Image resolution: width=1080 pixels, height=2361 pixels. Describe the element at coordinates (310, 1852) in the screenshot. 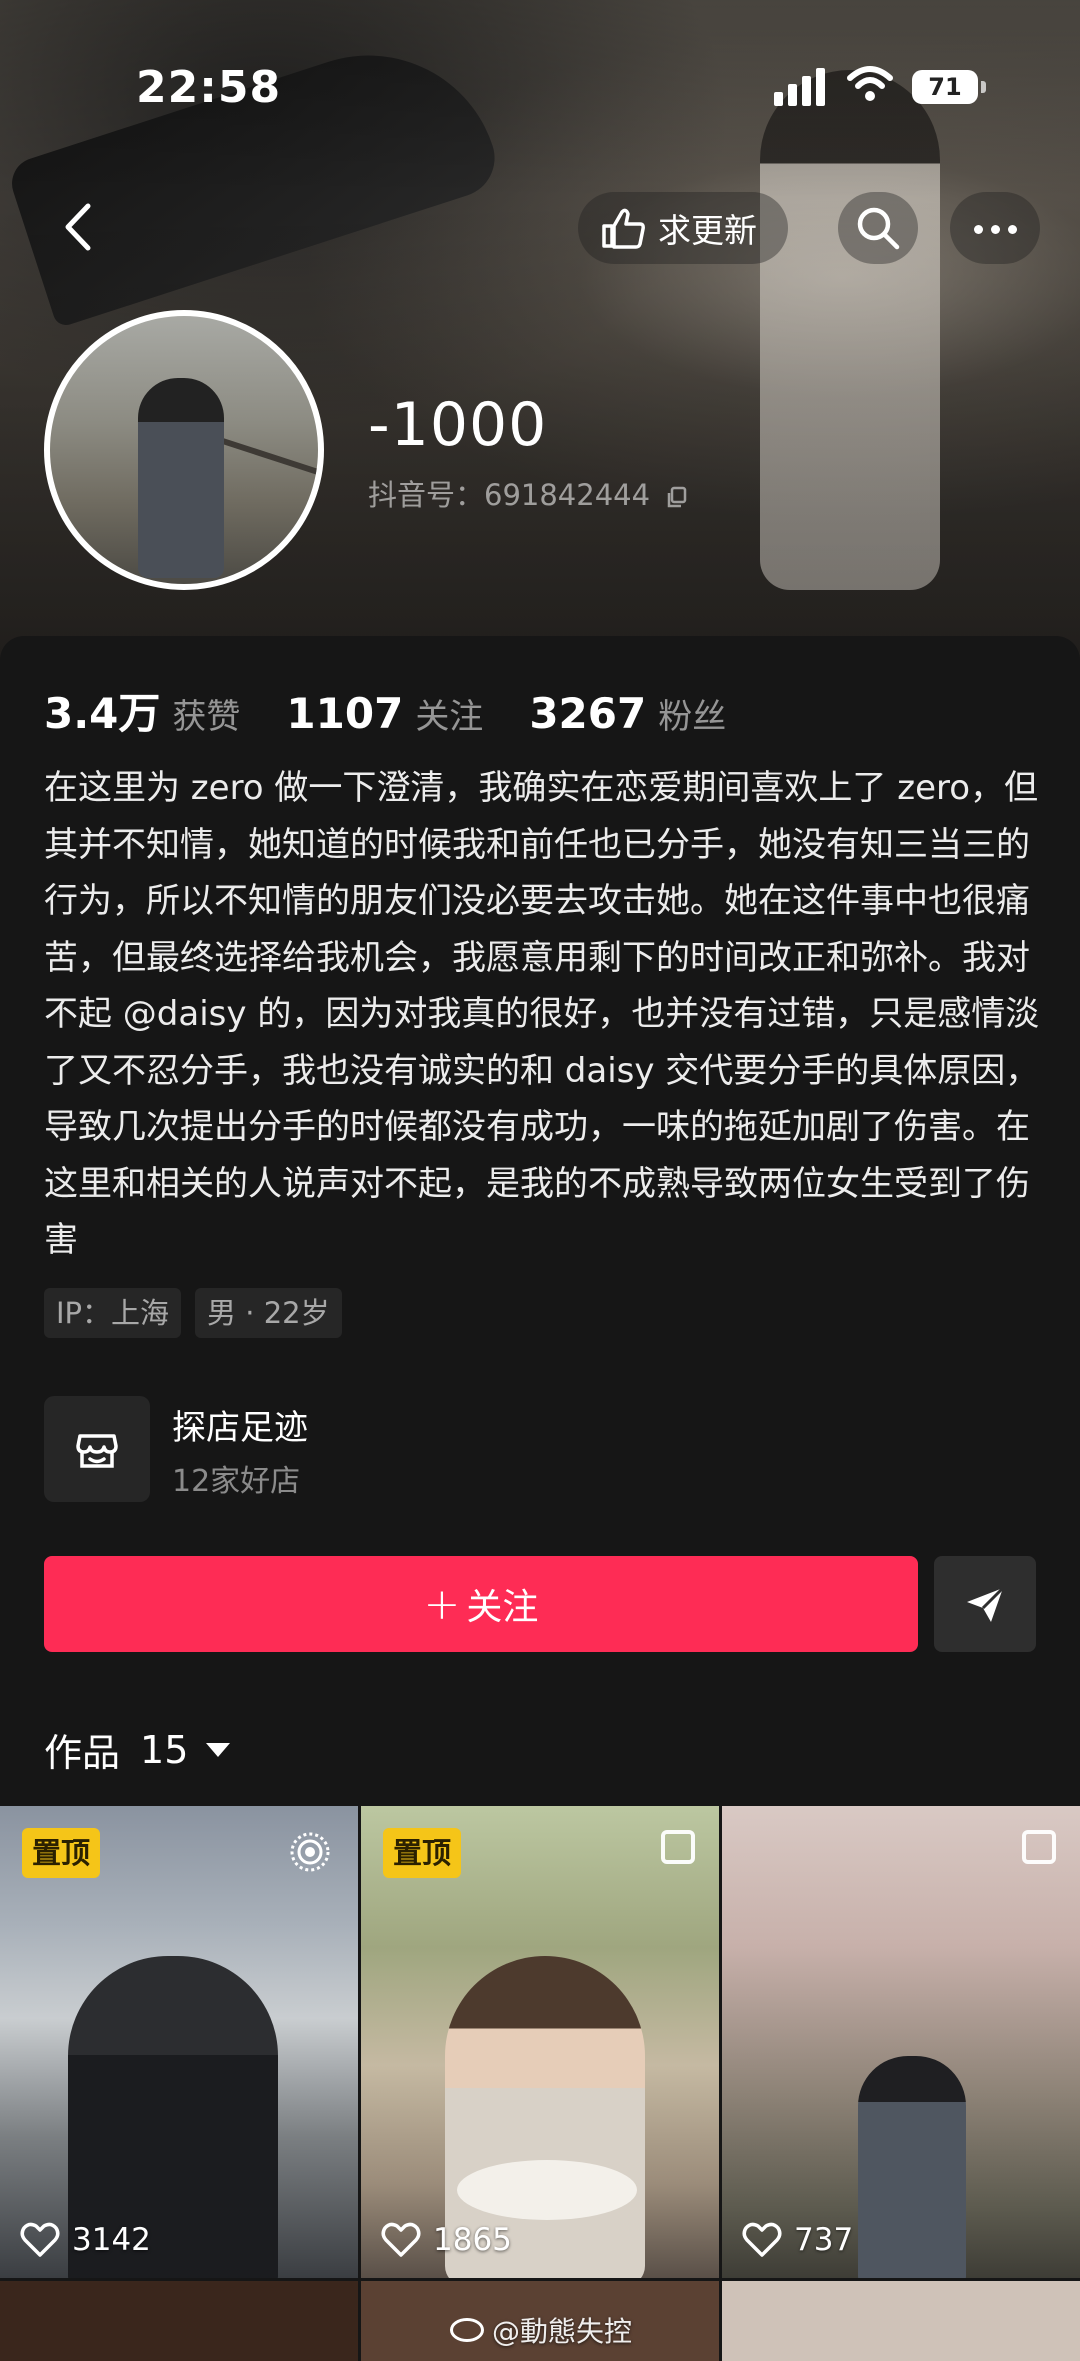

I see `live-photo-icon` at that location.